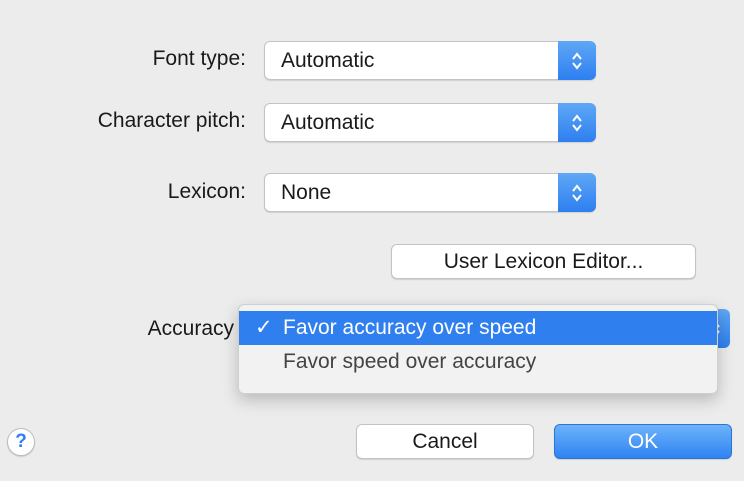 This screenshot has width=744, height=481. Describe the element at coordinates (410, 361) in the screenshot. I see `menu-item-label: Favor speed over accuracy` at that location.